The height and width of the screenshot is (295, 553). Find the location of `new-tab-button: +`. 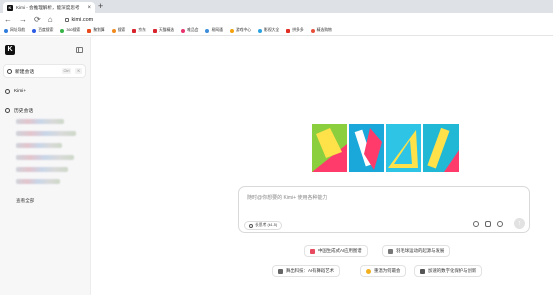

new-tab-button: + is located at coordinates (100, 6).